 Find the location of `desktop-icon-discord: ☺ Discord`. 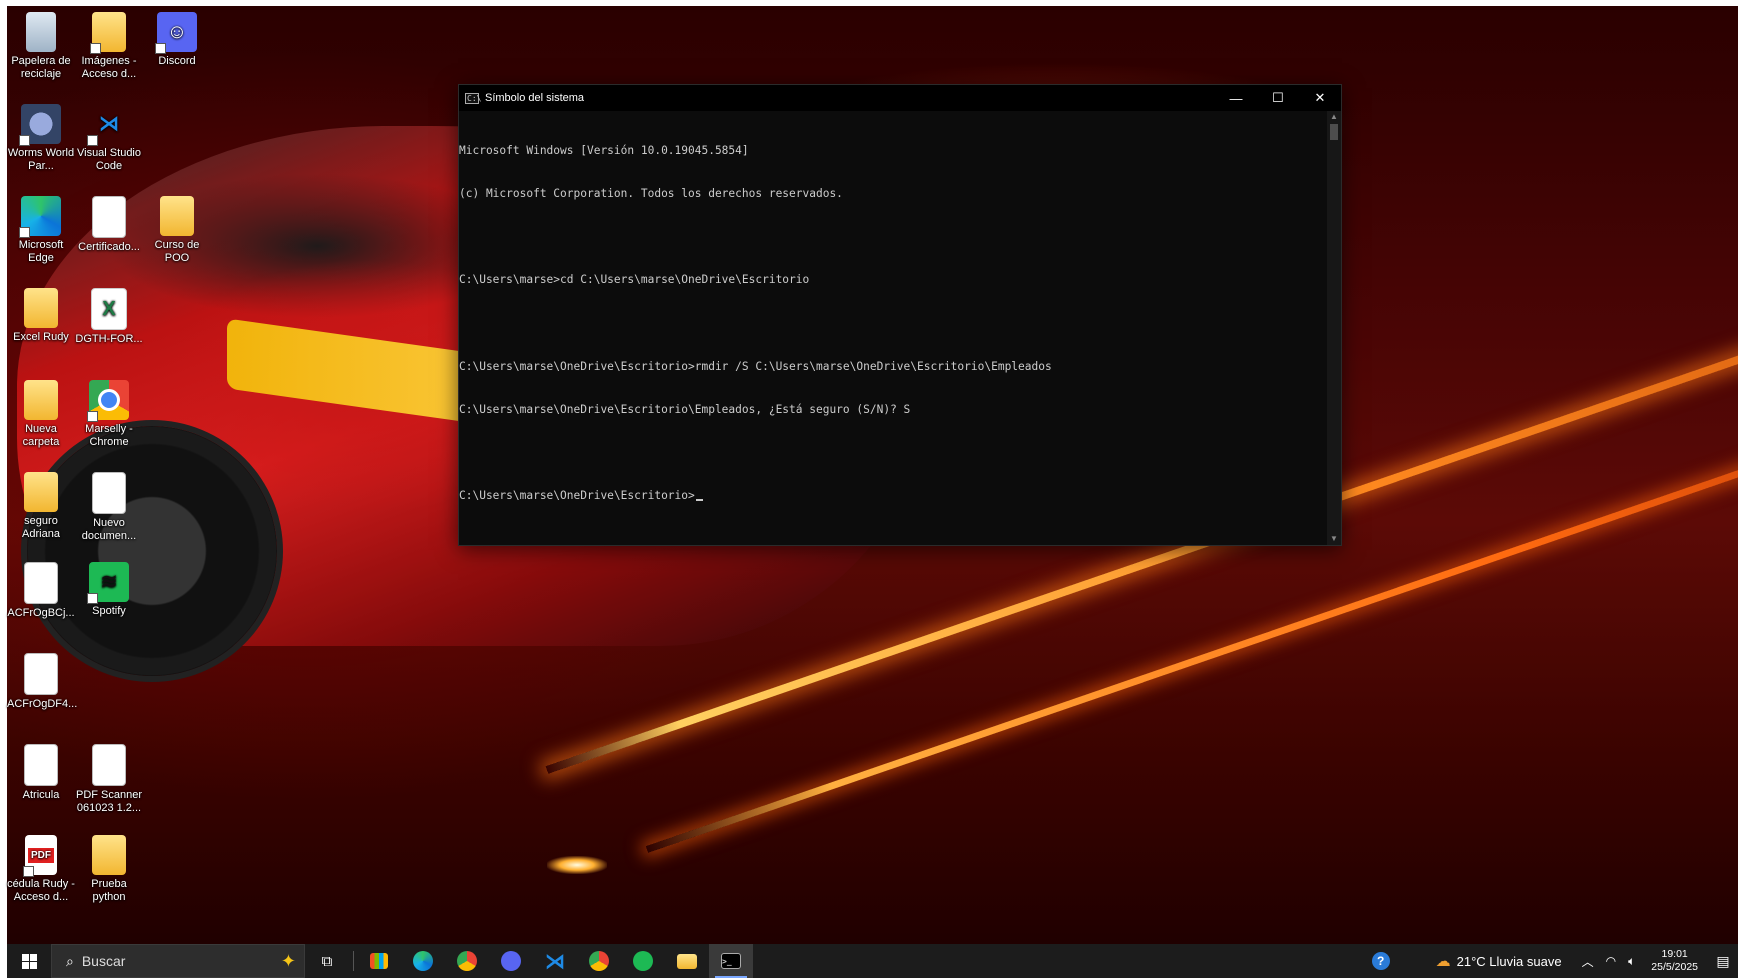

desktop-icon-discord: ☺ Discord is located at coordinates (177, 40).